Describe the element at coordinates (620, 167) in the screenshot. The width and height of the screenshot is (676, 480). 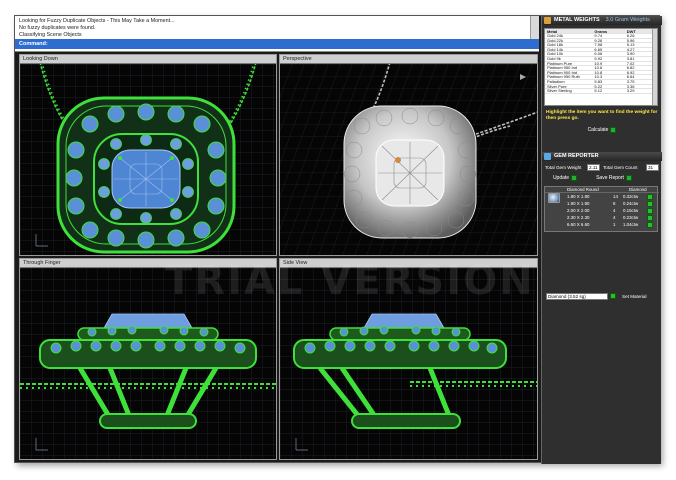
I see `total-count-label: Total Gem Count` at that location.